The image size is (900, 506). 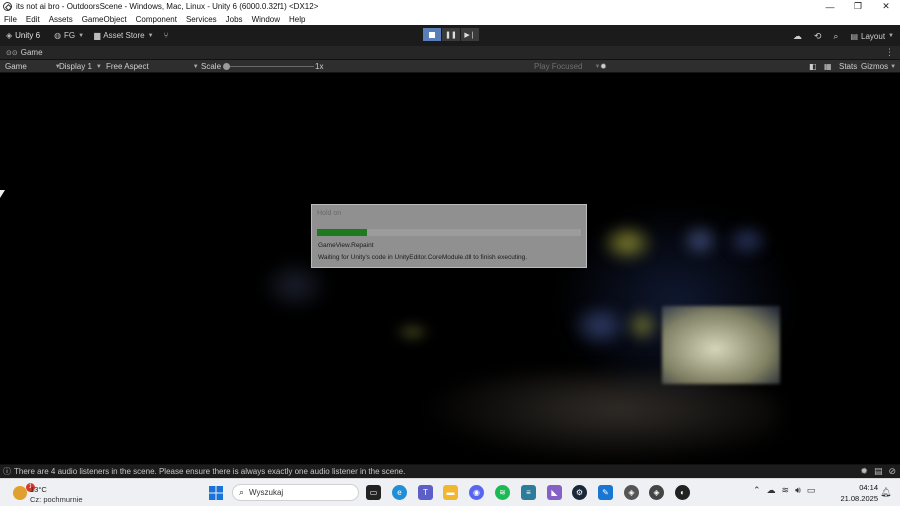 What do you see at coordinates (886, 6) in the screenshot?
I see `close-button: ✕` at bounding box center [886, 6].